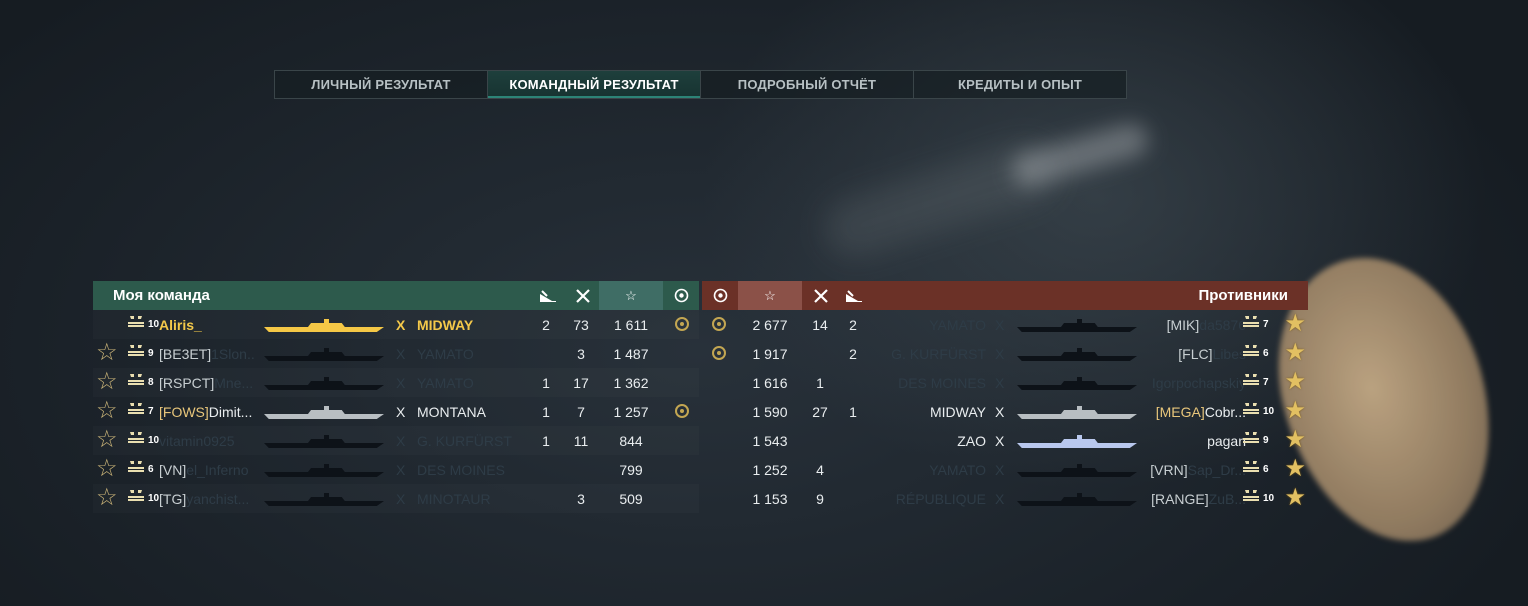 The width and height of the screenshot is (1528, 606). Describe the element at coordinates (807, 84) in the screenshot. I see `tab-detailed-report: ПОДРОБНЫЙ ОТЧЁТ` at that location.